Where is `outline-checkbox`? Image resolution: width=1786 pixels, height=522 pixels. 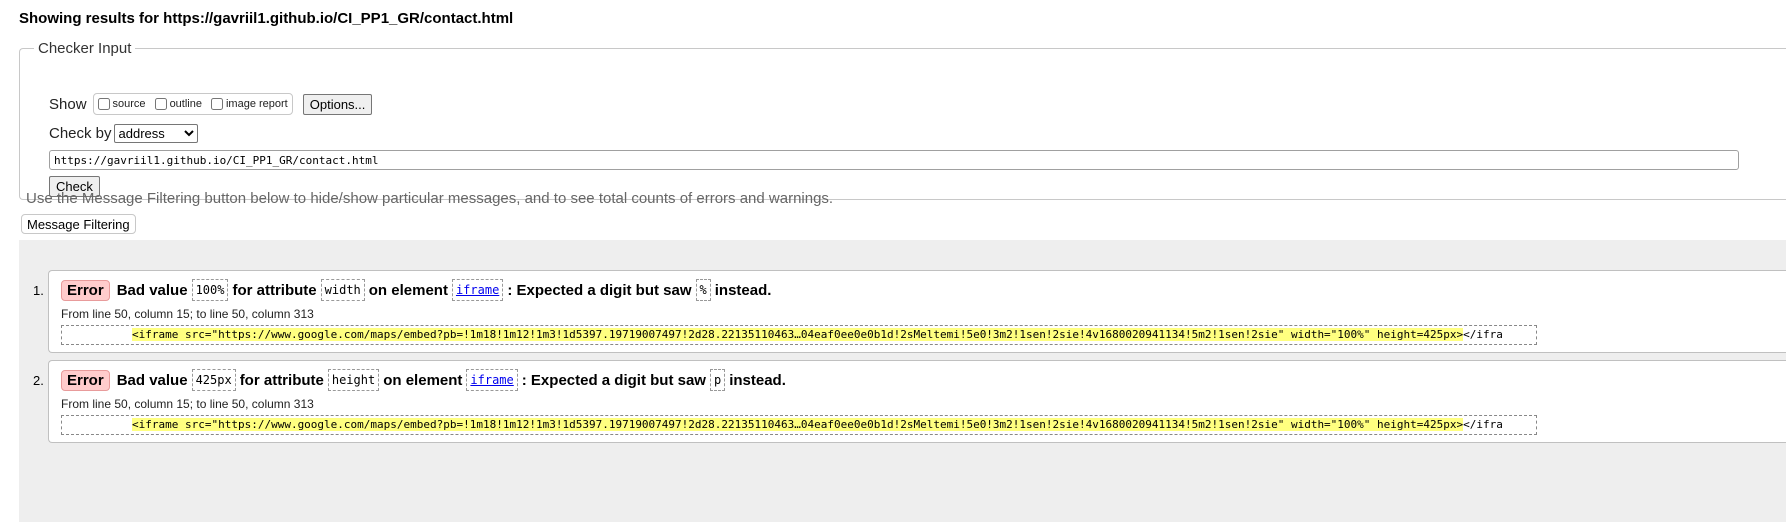 outline-checkbox is located at coordinates (160, 104).